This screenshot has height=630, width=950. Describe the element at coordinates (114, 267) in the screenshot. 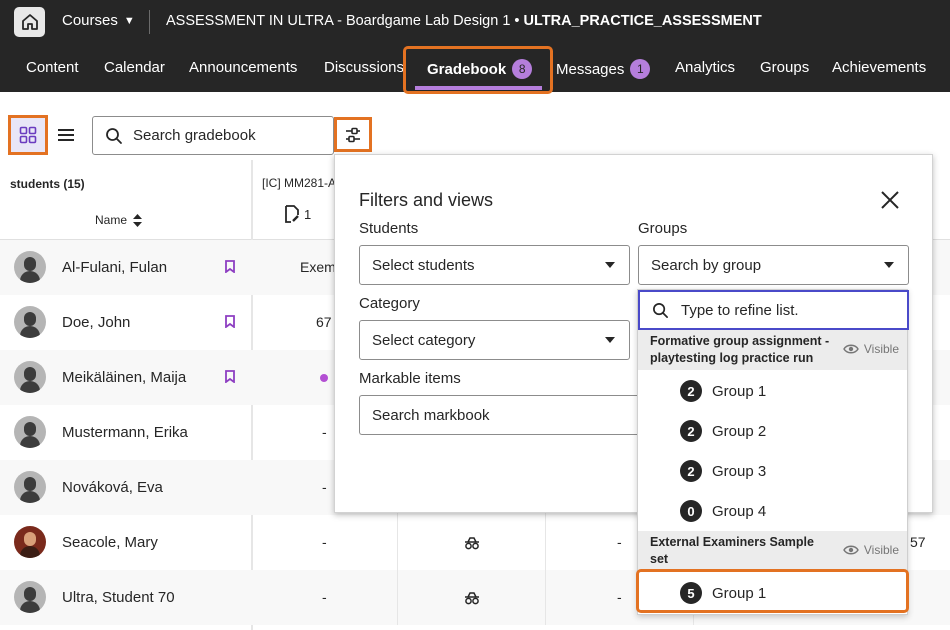

I see `student-name: Al-Fulani, Fulan` at that location.